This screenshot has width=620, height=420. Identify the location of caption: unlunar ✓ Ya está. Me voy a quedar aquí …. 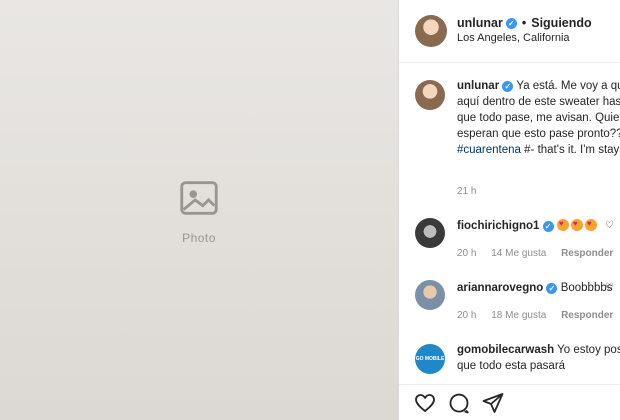
(509, 135).